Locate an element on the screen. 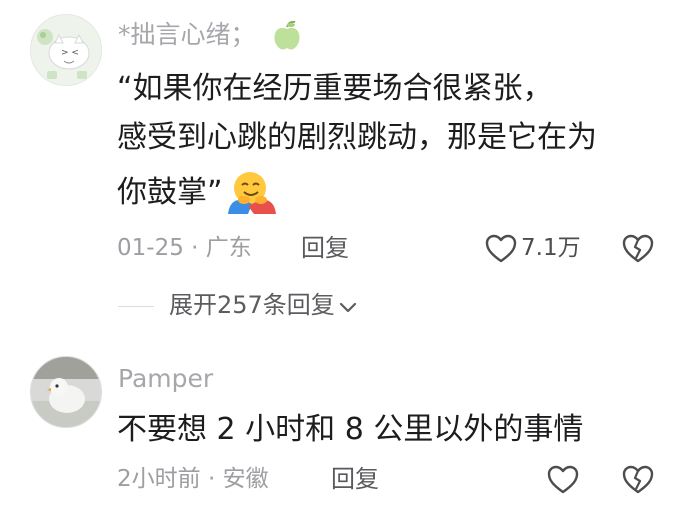  avatar: > < is located at coordinates (66, 50).